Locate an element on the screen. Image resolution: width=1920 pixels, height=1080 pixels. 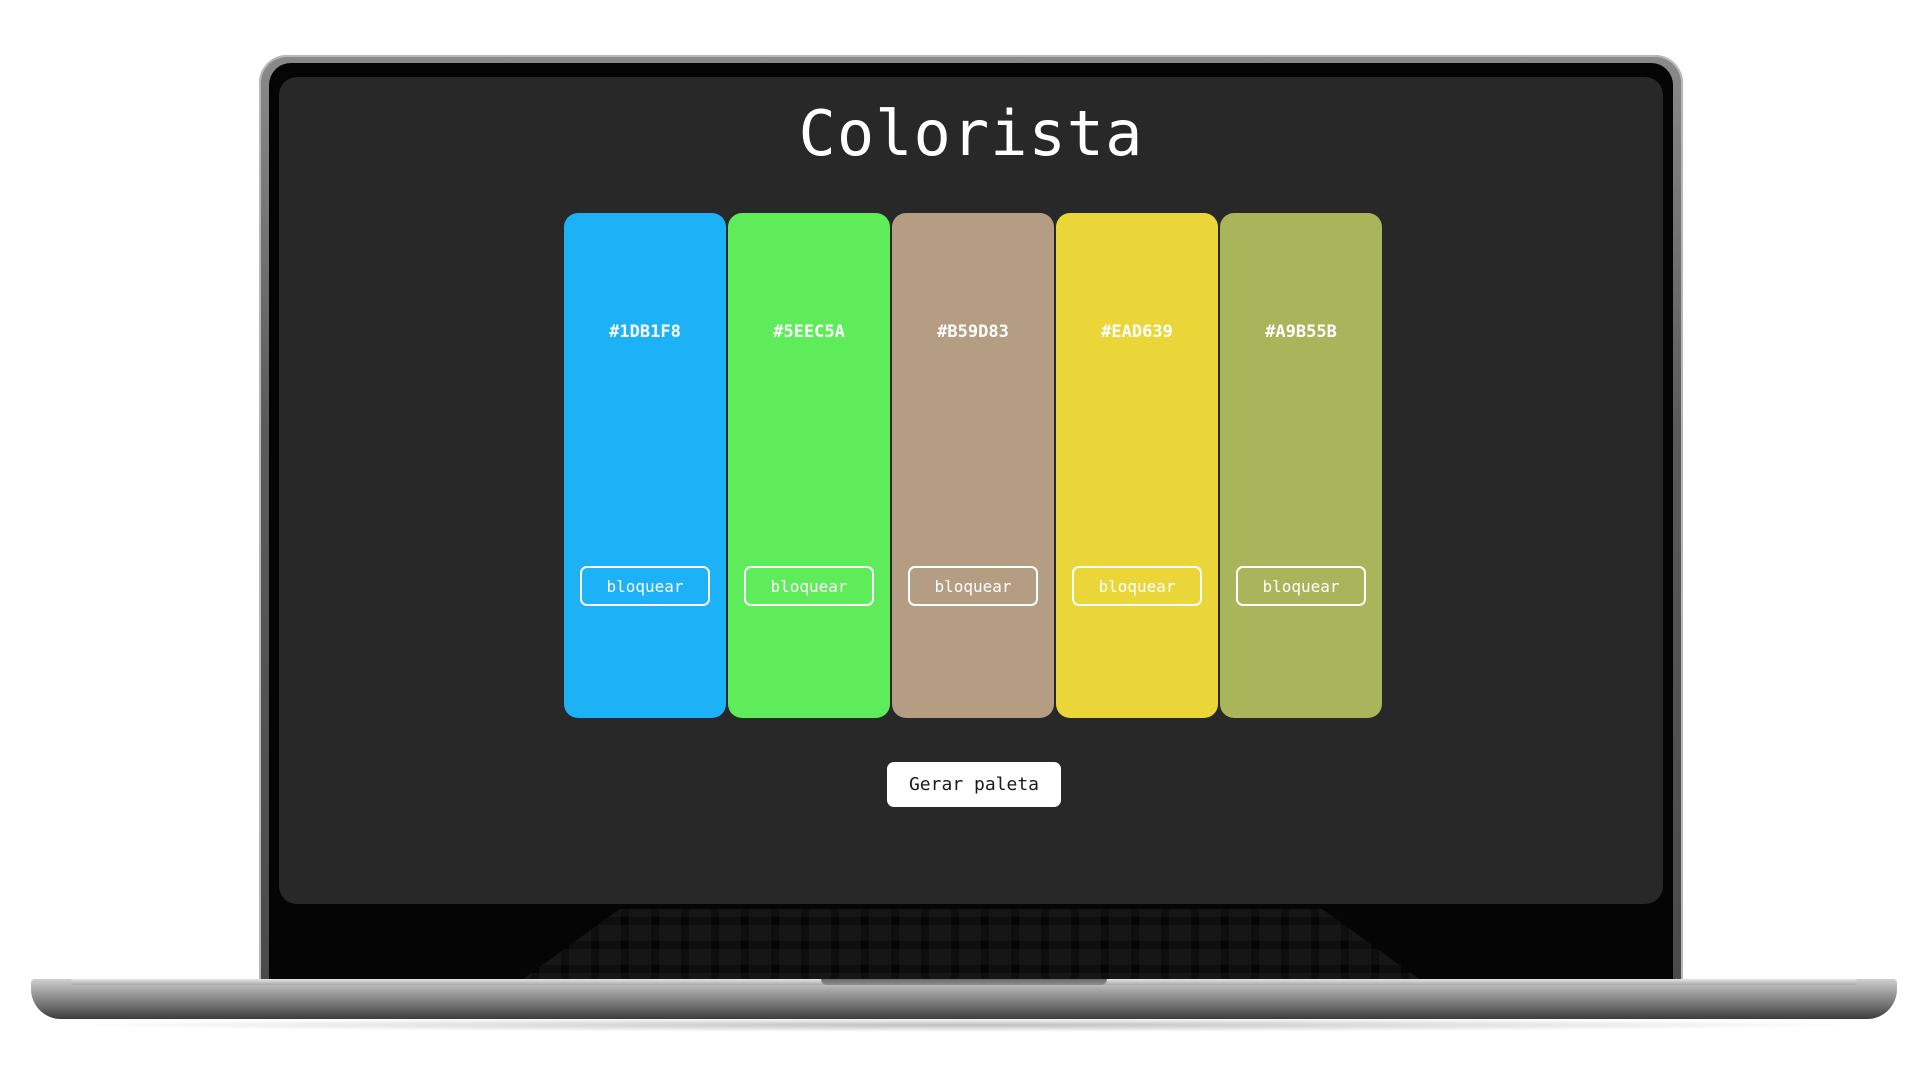
laptop-shadow is located at coordinates (965, 1025).